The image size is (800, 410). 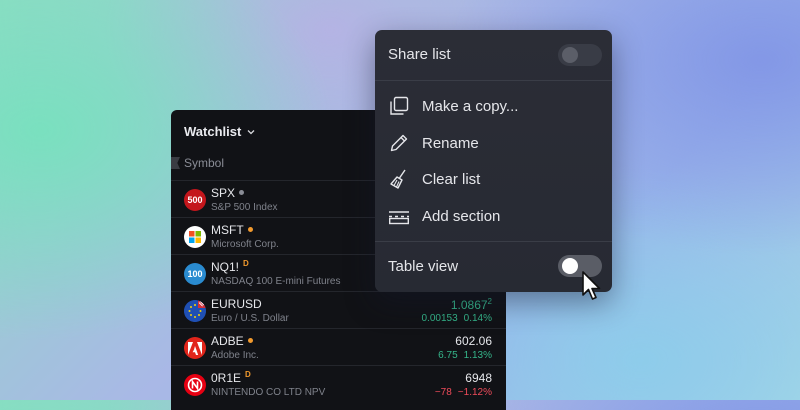 What do you see at coordinates (195, 385) in the screenshot?
I see `nintendo-logo-icon` at bounding box center [195, 385].